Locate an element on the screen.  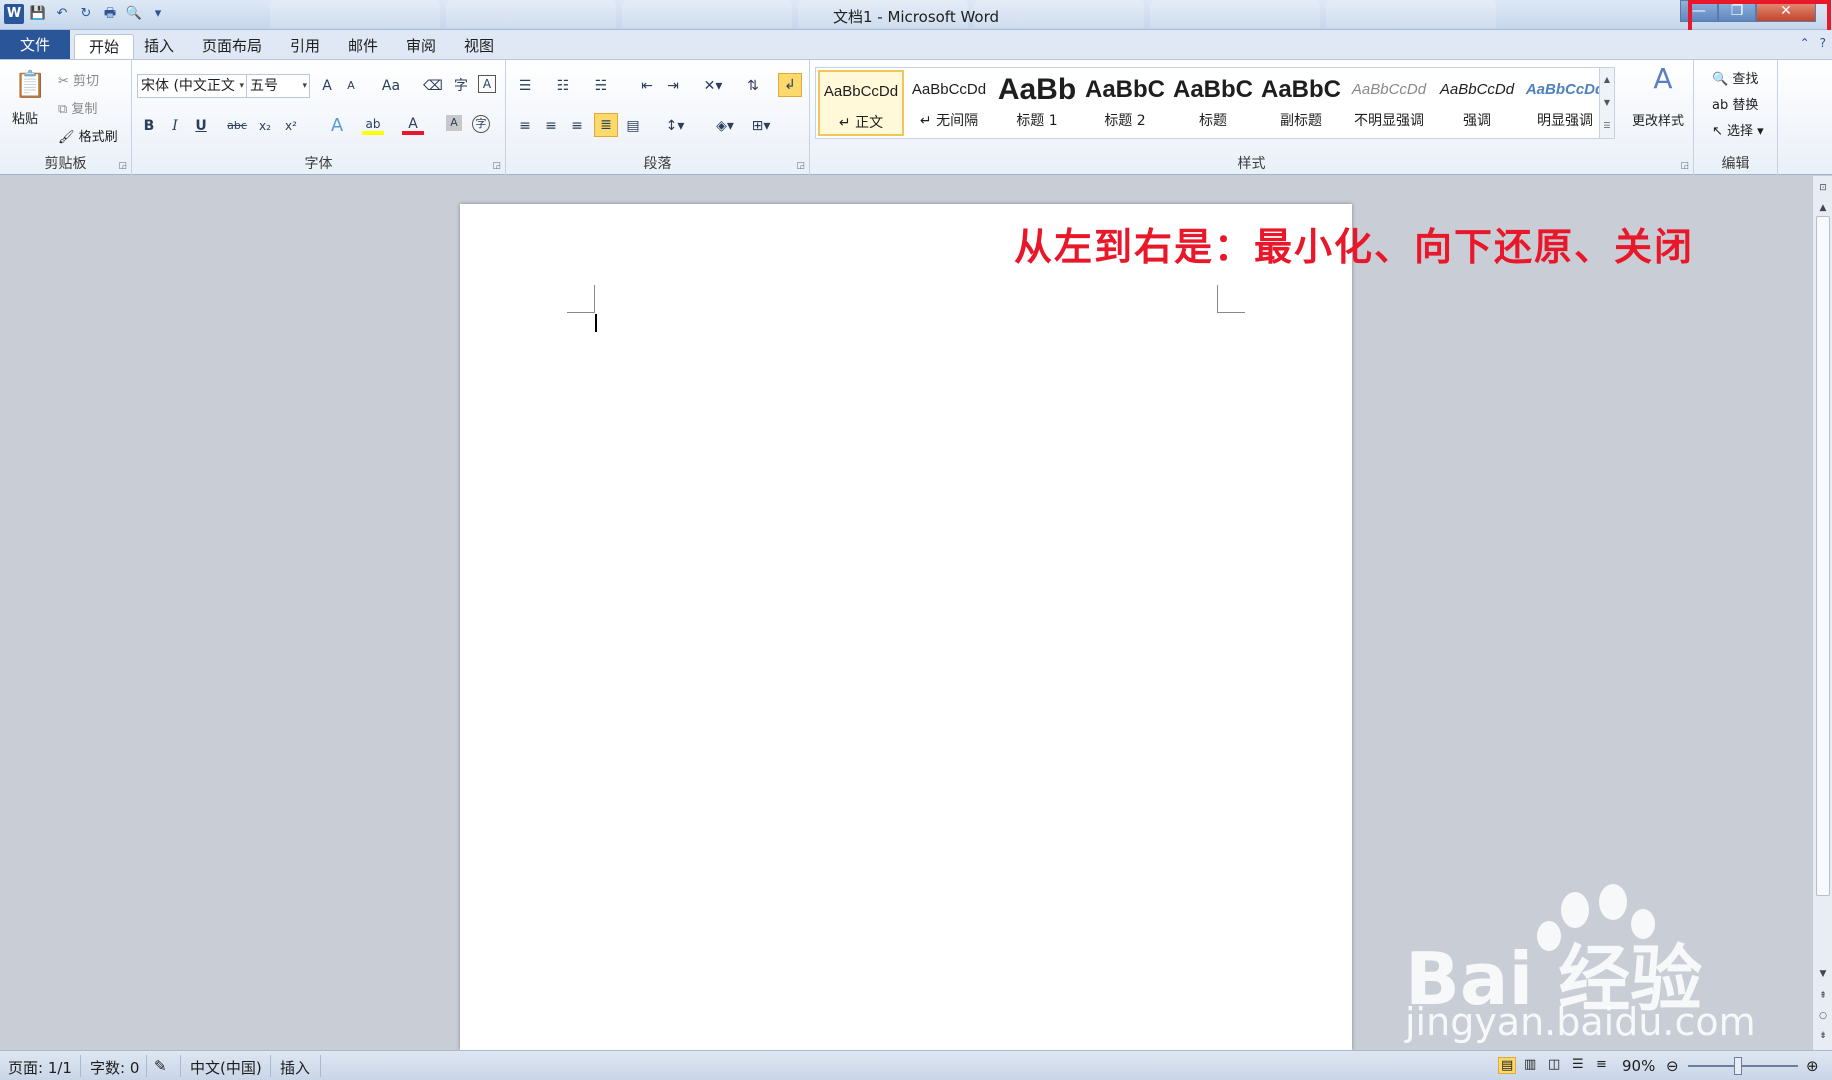
ribbon-tab-row: 文件 开始 插入 页面布局 引用 邮件 审阅 视图 ⌃ ? is located at coordinates (916, 45).